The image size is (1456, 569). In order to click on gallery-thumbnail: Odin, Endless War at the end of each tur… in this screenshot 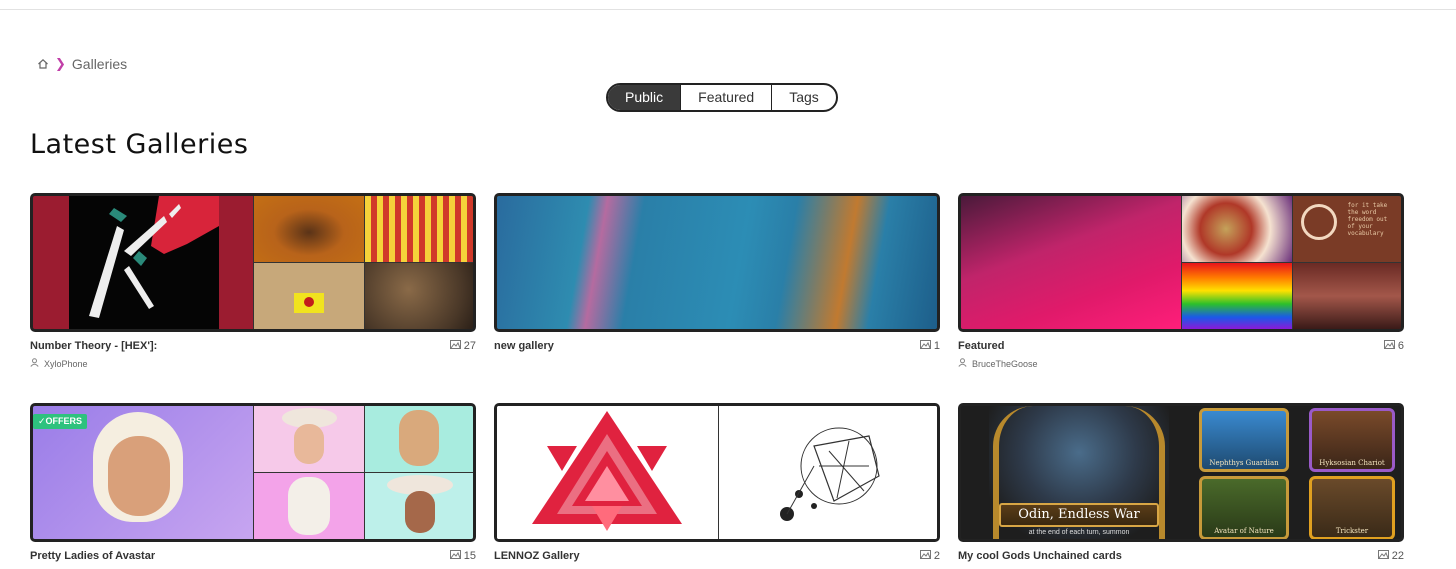, I will do `click(1181, 472)`.